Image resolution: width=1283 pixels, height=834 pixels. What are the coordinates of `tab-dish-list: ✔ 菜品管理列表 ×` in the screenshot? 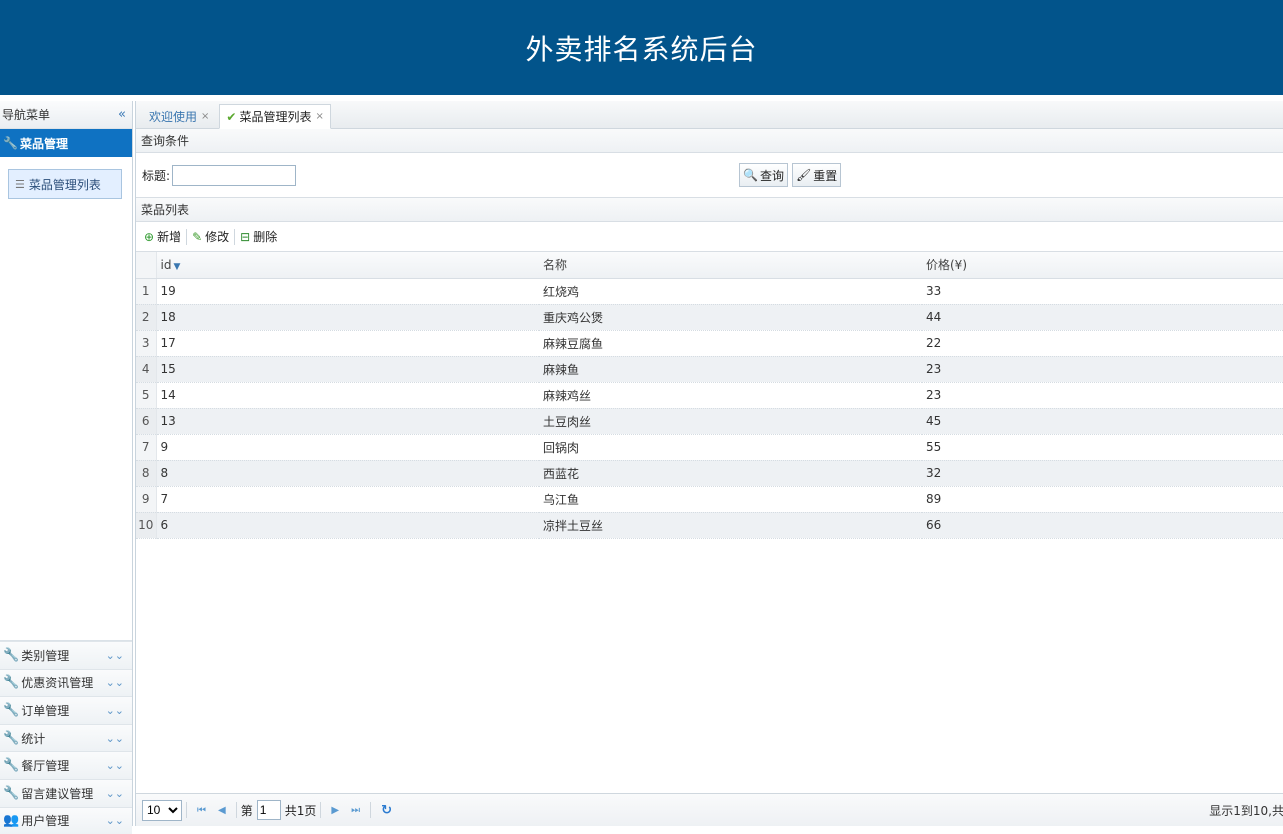 It's located at (275, 116).